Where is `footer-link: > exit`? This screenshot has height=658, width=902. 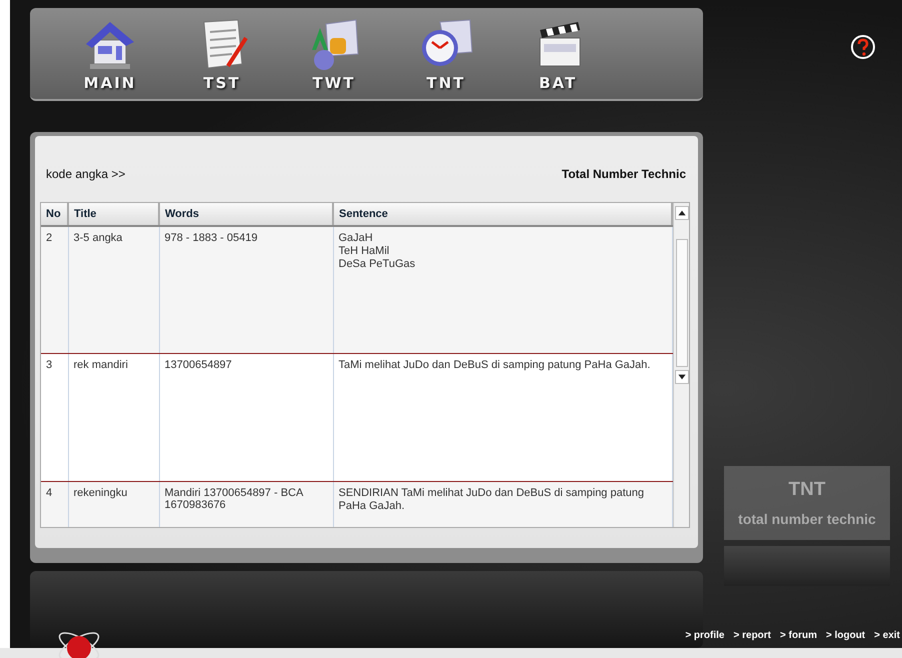
footer-link: > exit is located at coordinates (887, 635).